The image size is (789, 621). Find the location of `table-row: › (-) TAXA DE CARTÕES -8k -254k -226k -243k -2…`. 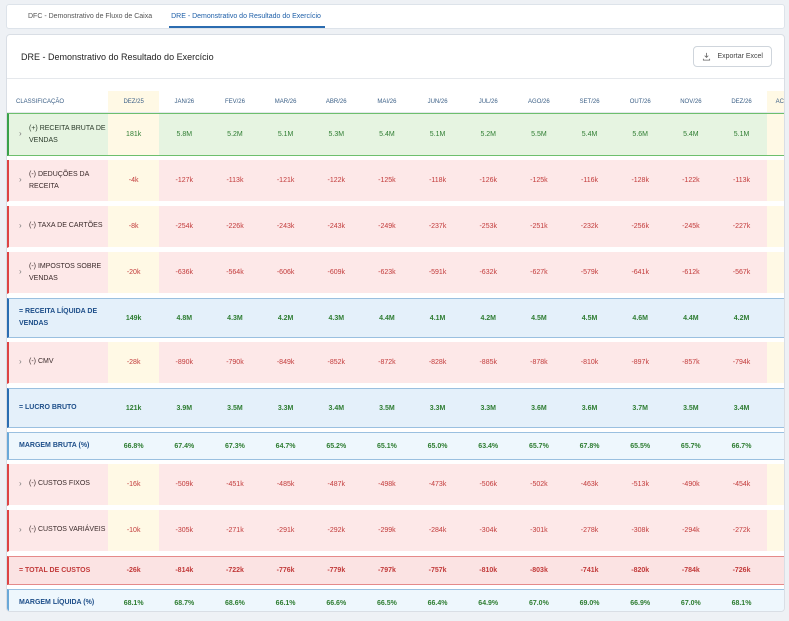

table-row: › (-) TAXA DE CARTÕES -8k -254k -226k -243k -2… is located at coordinates (395, 227).